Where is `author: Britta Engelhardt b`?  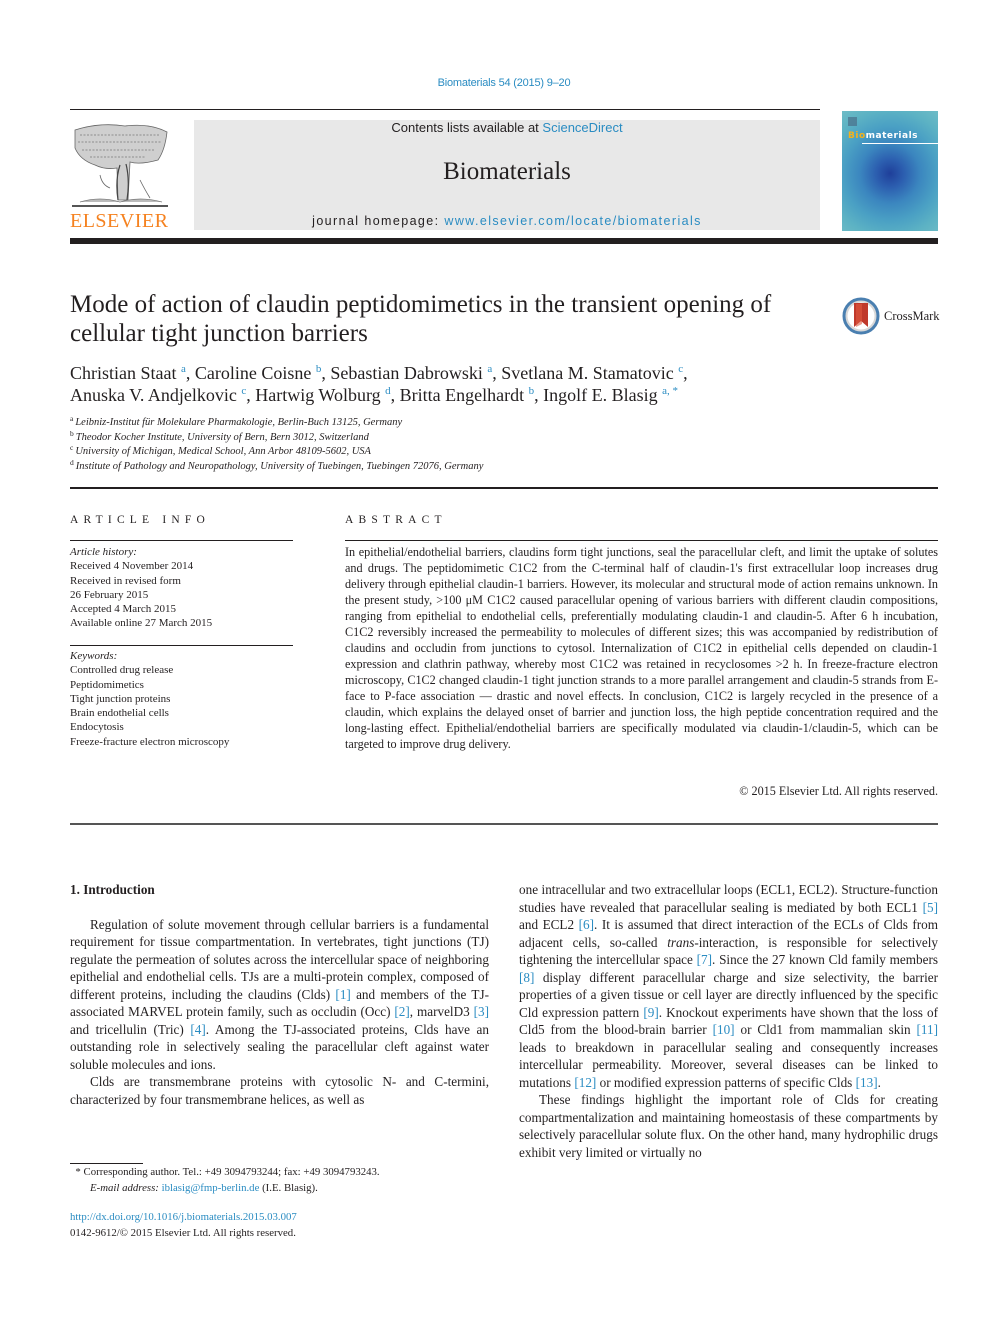
author: Britta Engelhardt b is located at coordinates (467, 395).